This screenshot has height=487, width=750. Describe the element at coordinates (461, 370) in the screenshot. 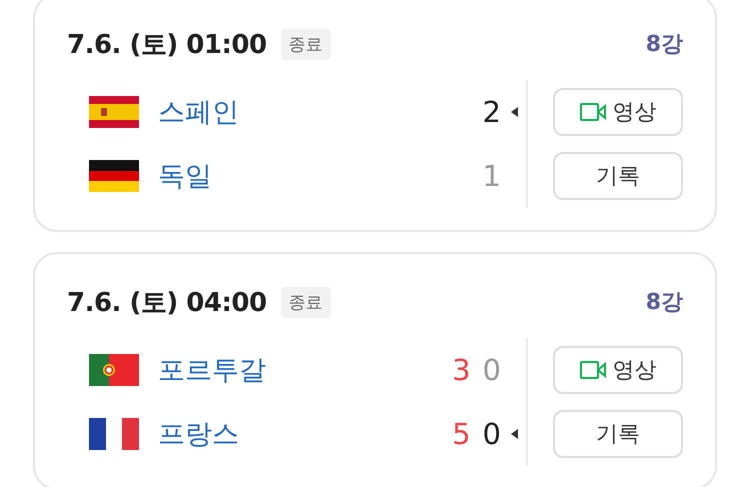

I see `penalty-score: 3` at that location.